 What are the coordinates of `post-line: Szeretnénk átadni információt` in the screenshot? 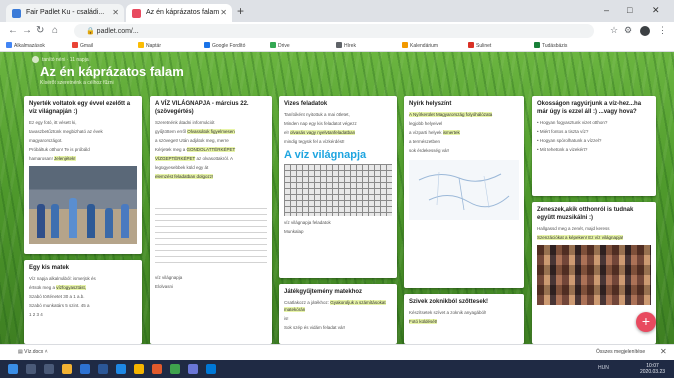 It's located at (185, 122).